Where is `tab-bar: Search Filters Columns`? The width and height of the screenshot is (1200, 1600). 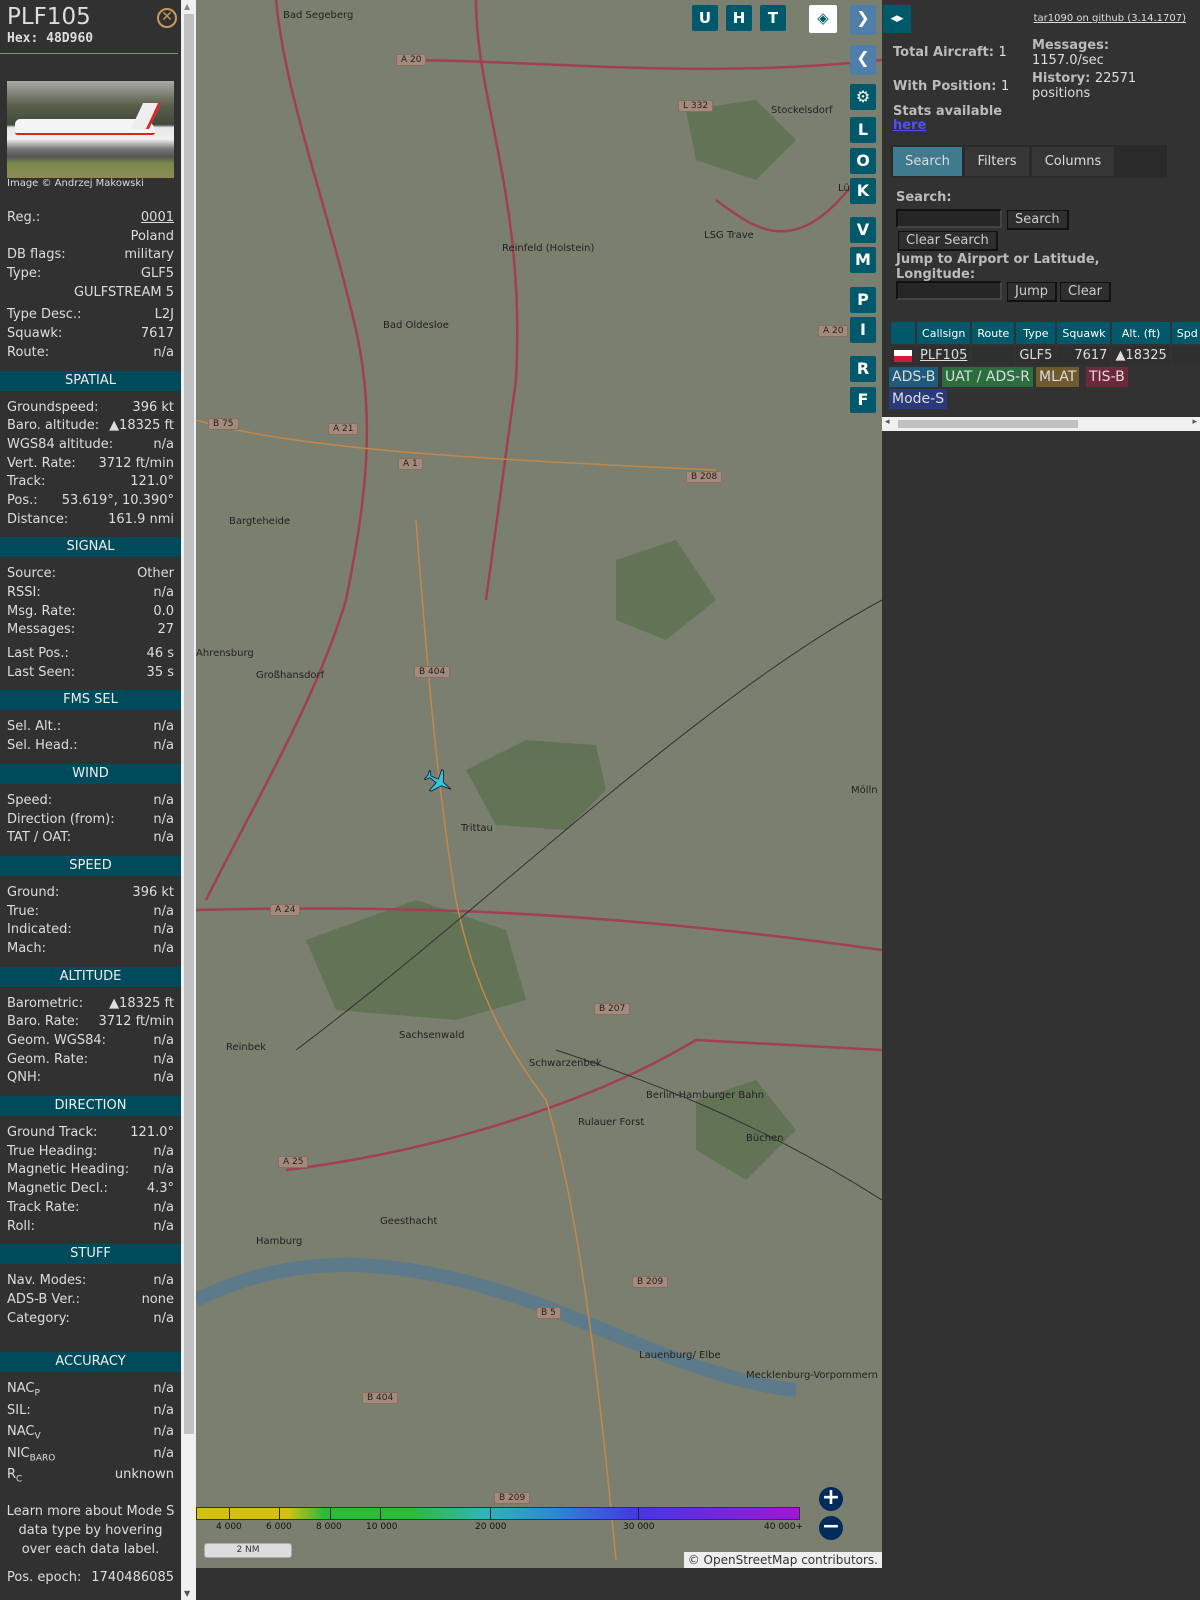 tab-bar: Search Filters Columns is located at coordinates (1029, 161).